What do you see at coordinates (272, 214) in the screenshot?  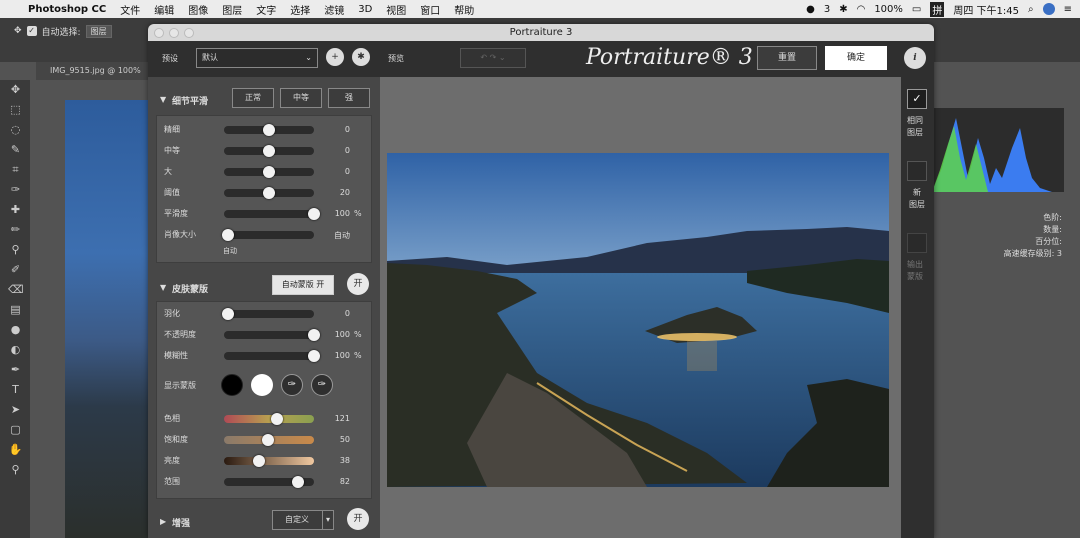 I see `detail-4-slider` at bounding box center [272, 214].